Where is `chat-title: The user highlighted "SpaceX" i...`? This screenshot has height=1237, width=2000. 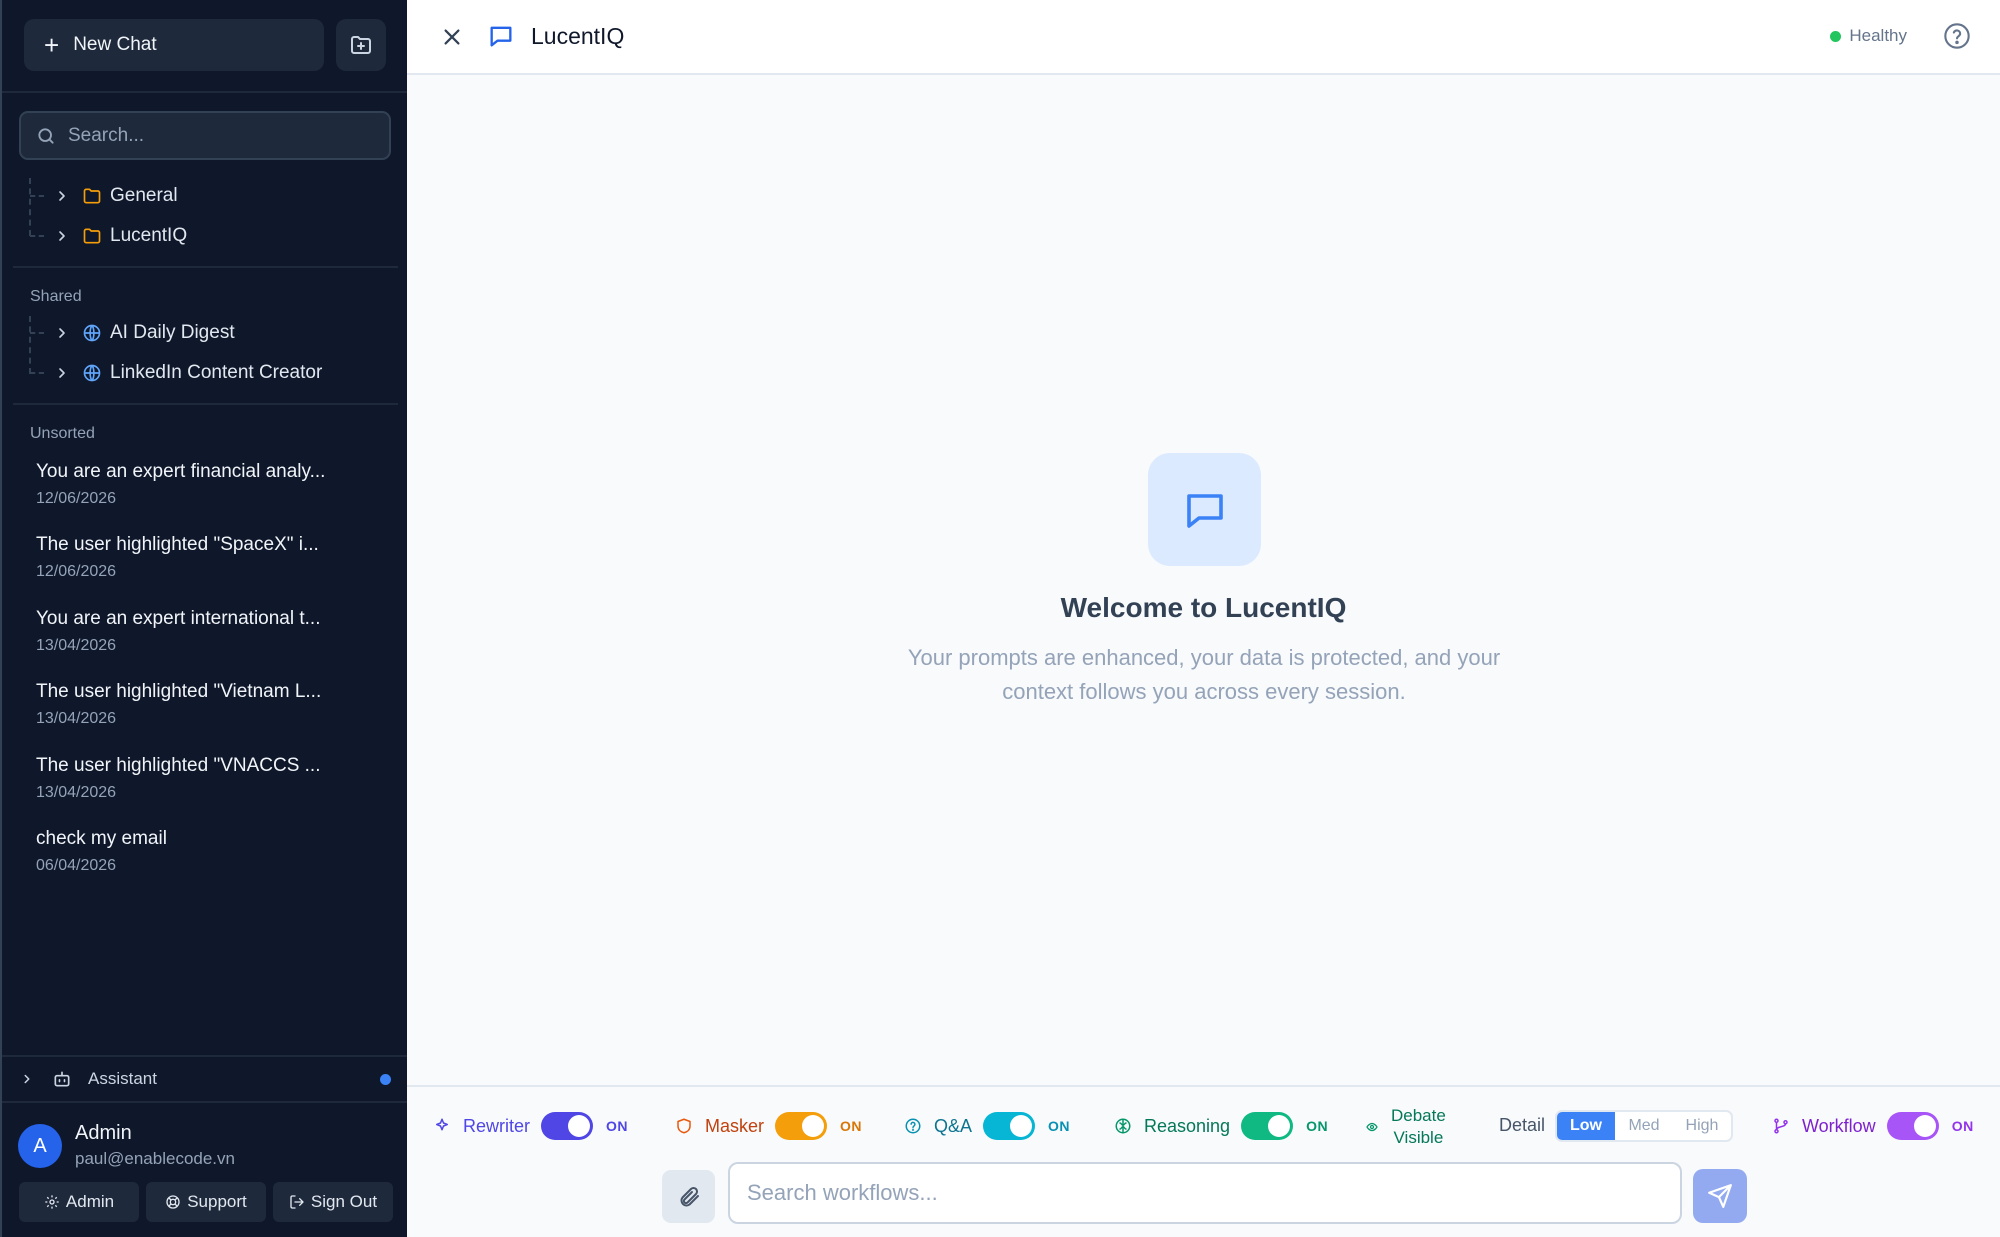 chat-title: The user highlighted "SpaceX" i... is located at coordinates (177, 544).